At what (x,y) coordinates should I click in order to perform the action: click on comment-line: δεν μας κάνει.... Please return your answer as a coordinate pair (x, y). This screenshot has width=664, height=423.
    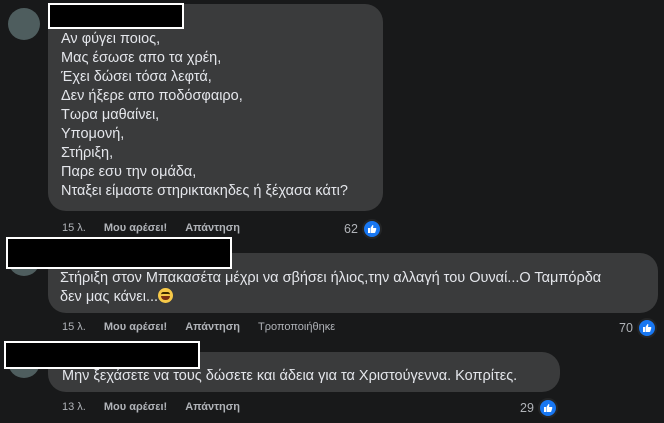
    Looking at the image, I should click on (109, 297).